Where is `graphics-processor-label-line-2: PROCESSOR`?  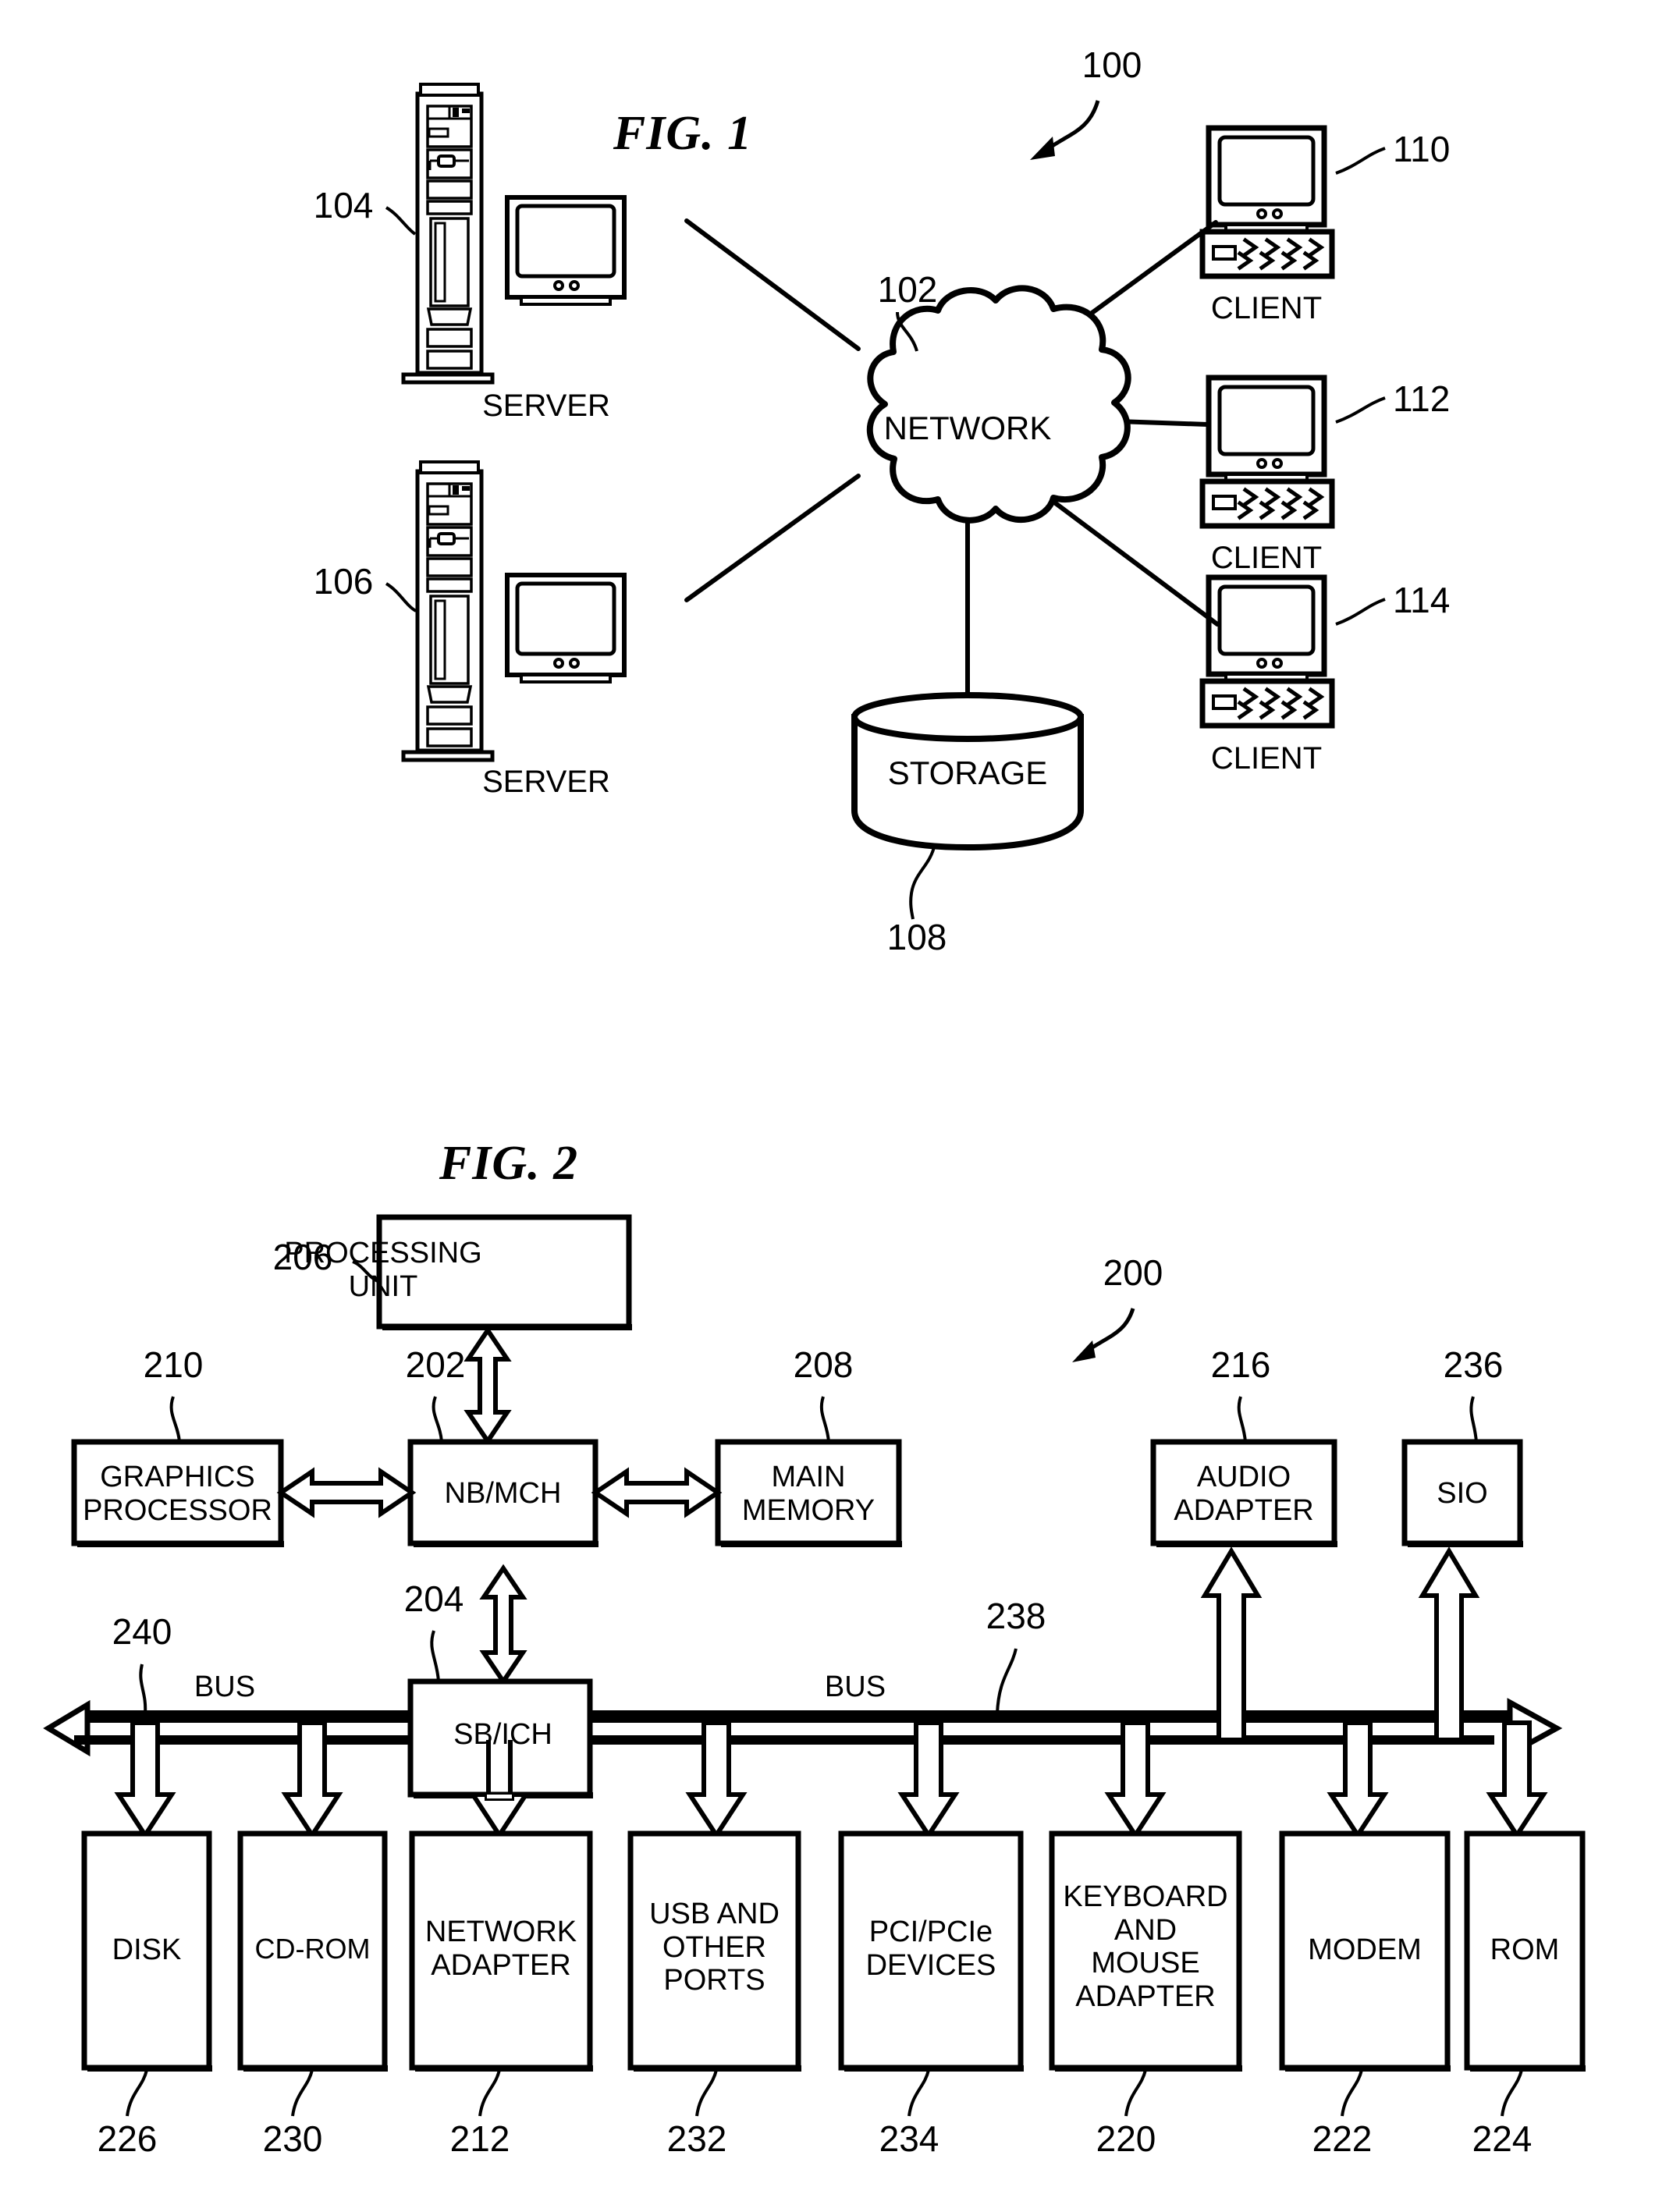 graphics-processor-label-line-2: PROCESSOR is located at coordinates (178, 1510).